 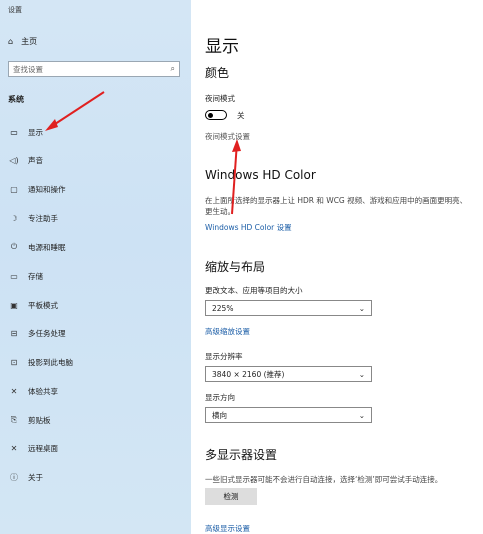 What do you see at coordinates (241, 455) in the screenshot?
I see `multi-display-heading: 多显示器设置` at bounding box center [241, 455].